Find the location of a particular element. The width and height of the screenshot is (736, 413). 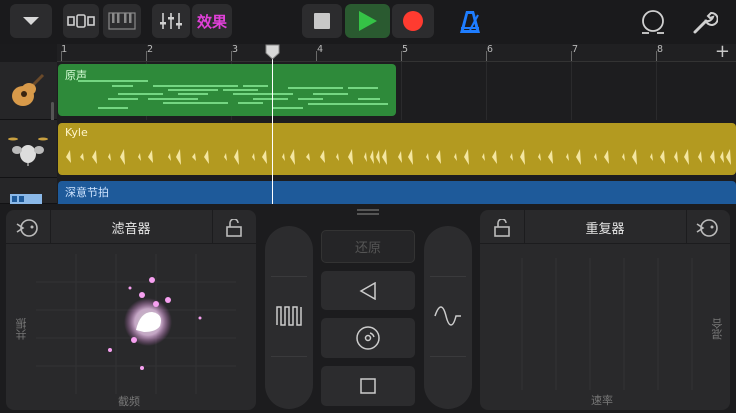

panel-grabber is located at coordinates (368, 213).